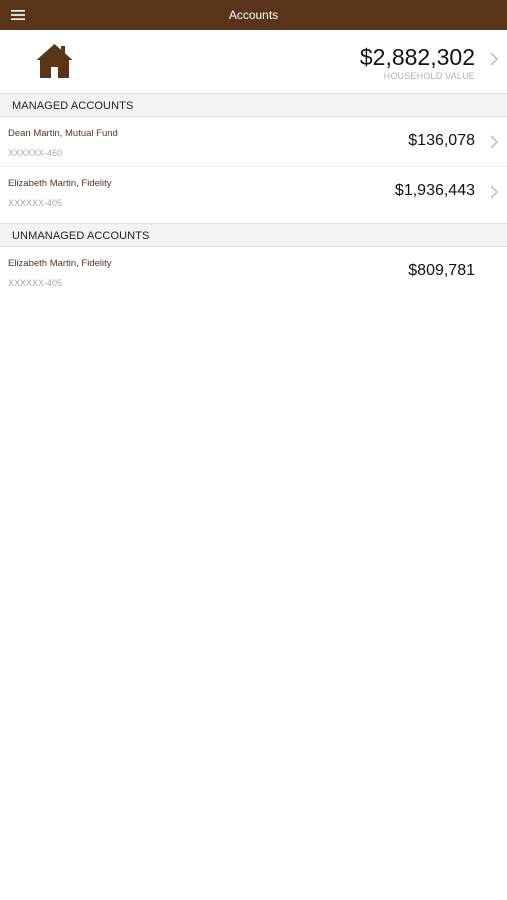 This screenshot has width=507, height=900. What do you see at coordinates (54, 61) in the screenshot?
I see `house-icon` at bounding box center [54, 61].